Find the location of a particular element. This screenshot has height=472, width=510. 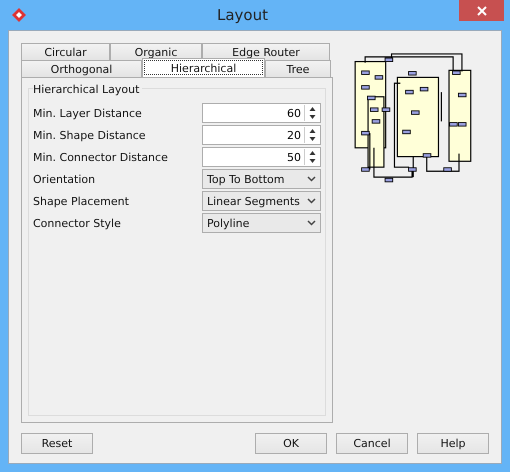

spinner-field: 50 is located at coordinates (261, 157).